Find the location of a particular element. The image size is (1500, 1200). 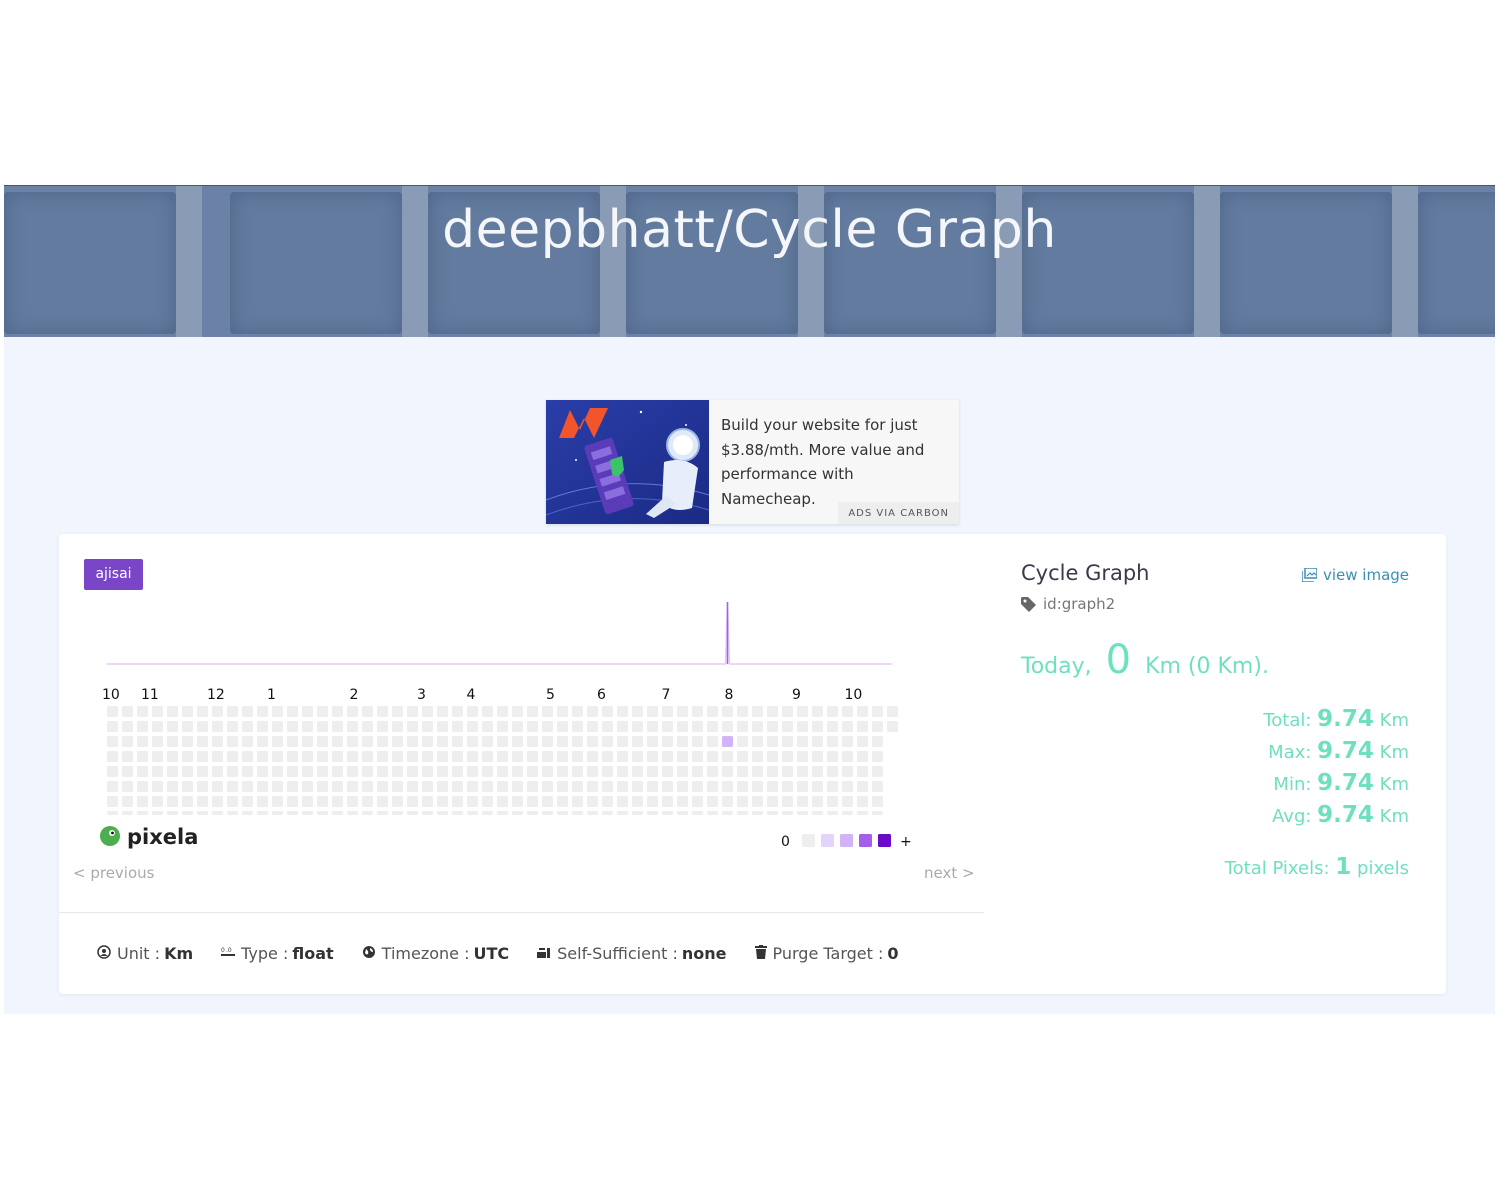

stat-max: Max: 9.74 Km is located at coordinates (1336, 752).